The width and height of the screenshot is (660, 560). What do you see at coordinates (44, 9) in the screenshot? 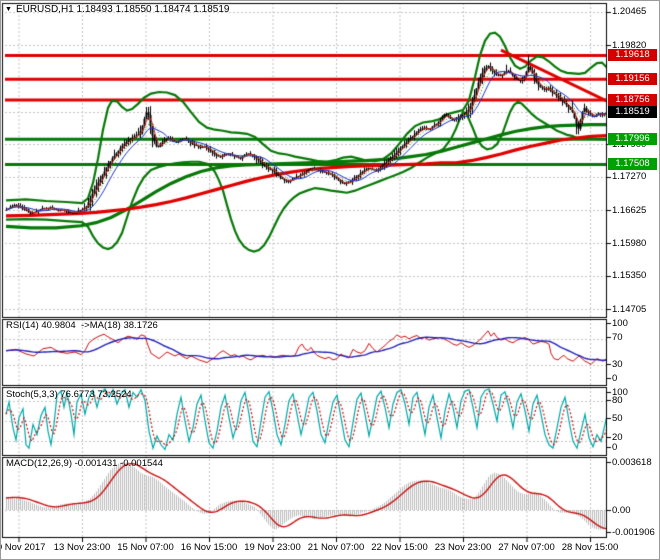
I see `symbol-timeframe: EURUSD,H1` at bounding box center [44, 9].